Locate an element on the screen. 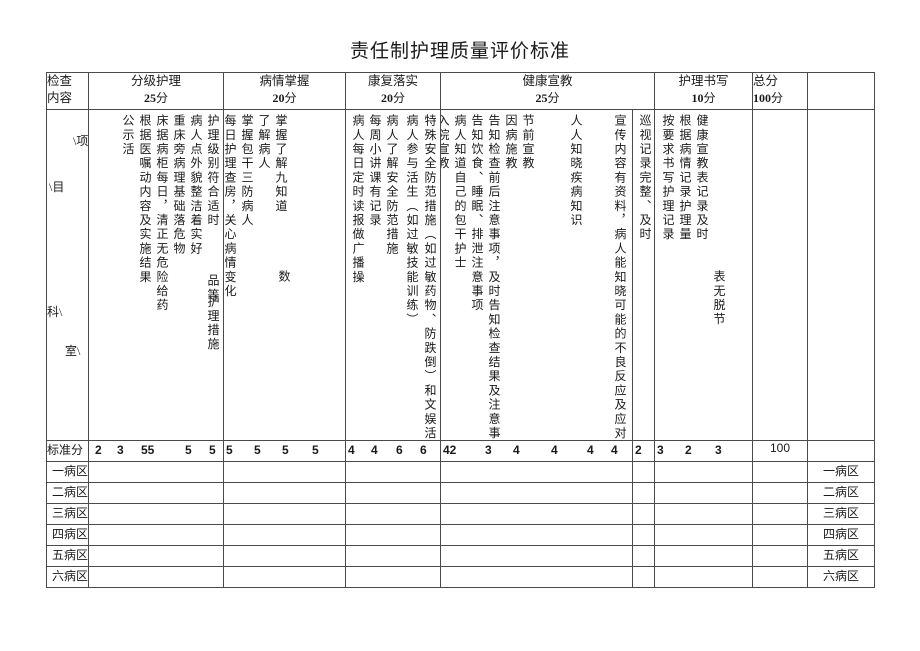  vtext-run: 节前宣教 is located at coordinates (528, 142).